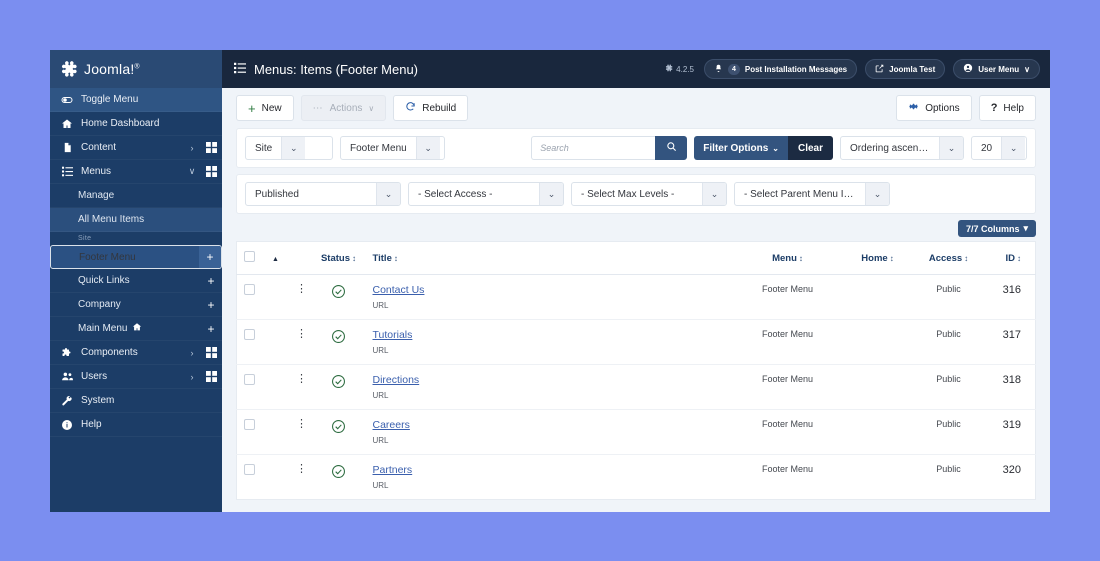 This screenshot has width=1100, height=561. Describe the element at coordinates (877, 258) in the screenshot. I see `header-home: Home ↕` at that location.